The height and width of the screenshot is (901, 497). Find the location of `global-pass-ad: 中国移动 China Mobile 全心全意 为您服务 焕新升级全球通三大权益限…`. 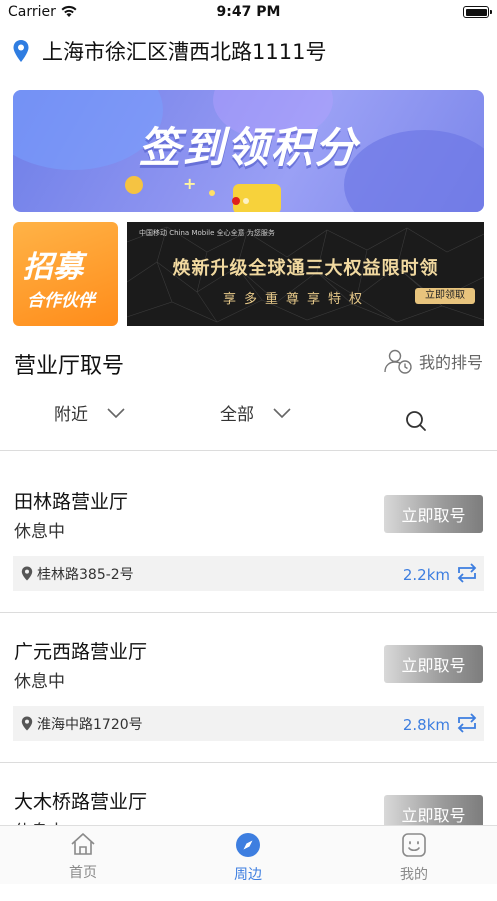

global-pass-ad: 中国移动 China Mobile 全心全意 为您服务 焕新升级全球通三大权益限… is located at coordinates (305, 274).